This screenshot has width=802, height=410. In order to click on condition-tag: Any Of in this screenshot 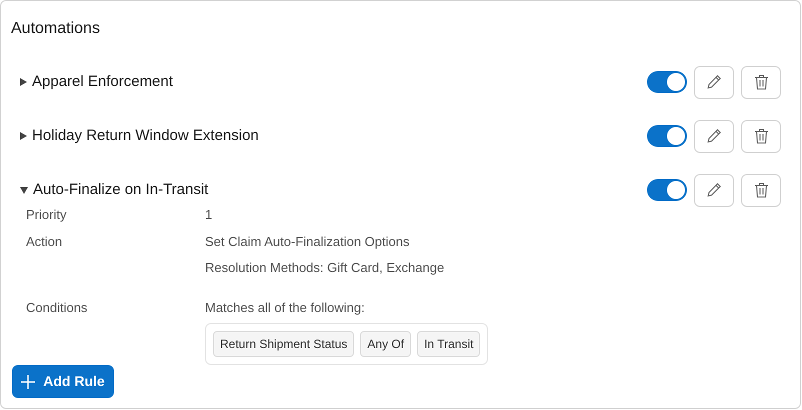, I will do `click(386, 344)`.